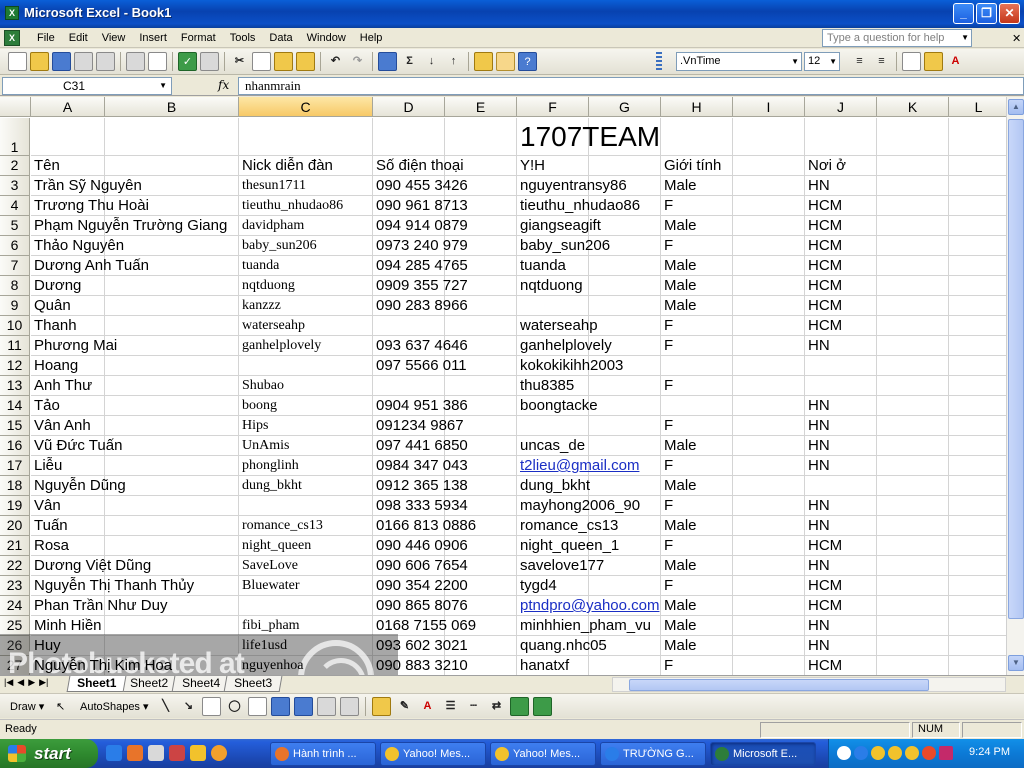  I want to click on scroll-up-icon: ▲, so click(1016, 107).